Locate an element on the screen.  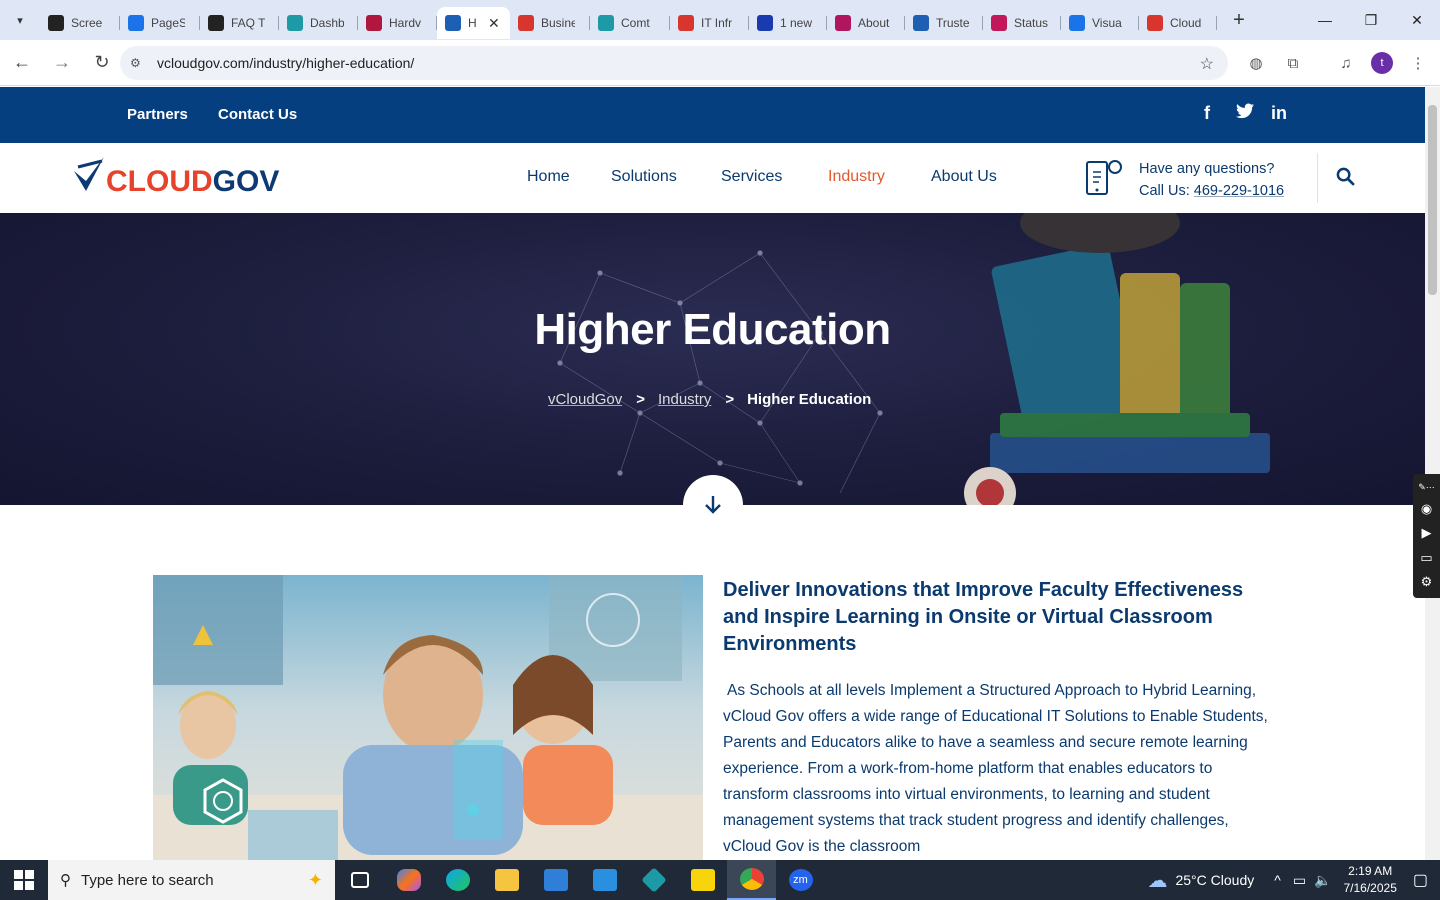
clock: 2:19 AM 7/16/2025 is located at coordinates (1369, 880).